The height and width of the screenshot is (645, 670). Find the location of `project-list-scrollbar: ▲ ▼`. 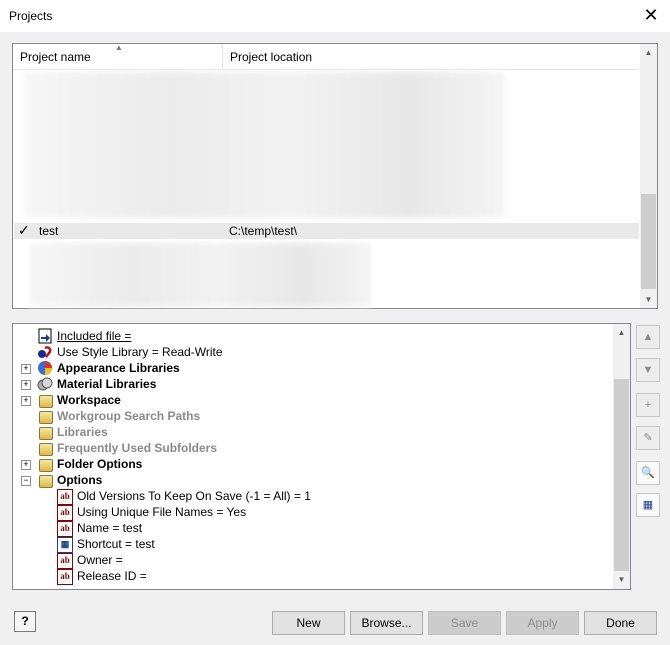

project-list-scrollbar: ▲ ▼ is located at coordinates (648, 176).